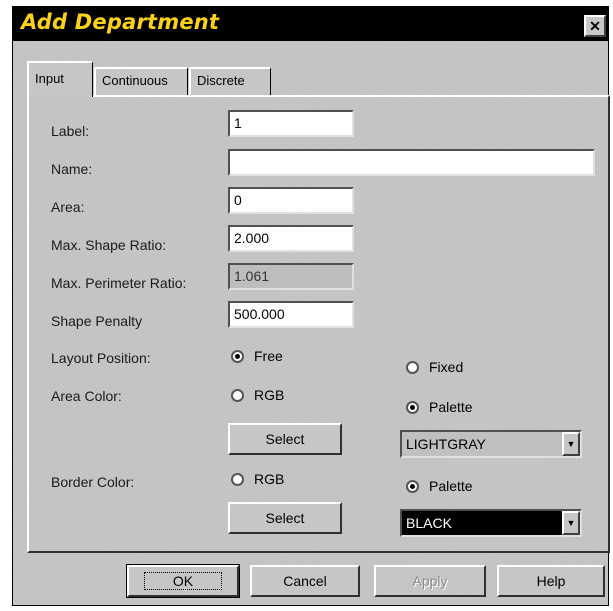  I want to click on shape-penalty-input: 500.000, so click(291, 314).